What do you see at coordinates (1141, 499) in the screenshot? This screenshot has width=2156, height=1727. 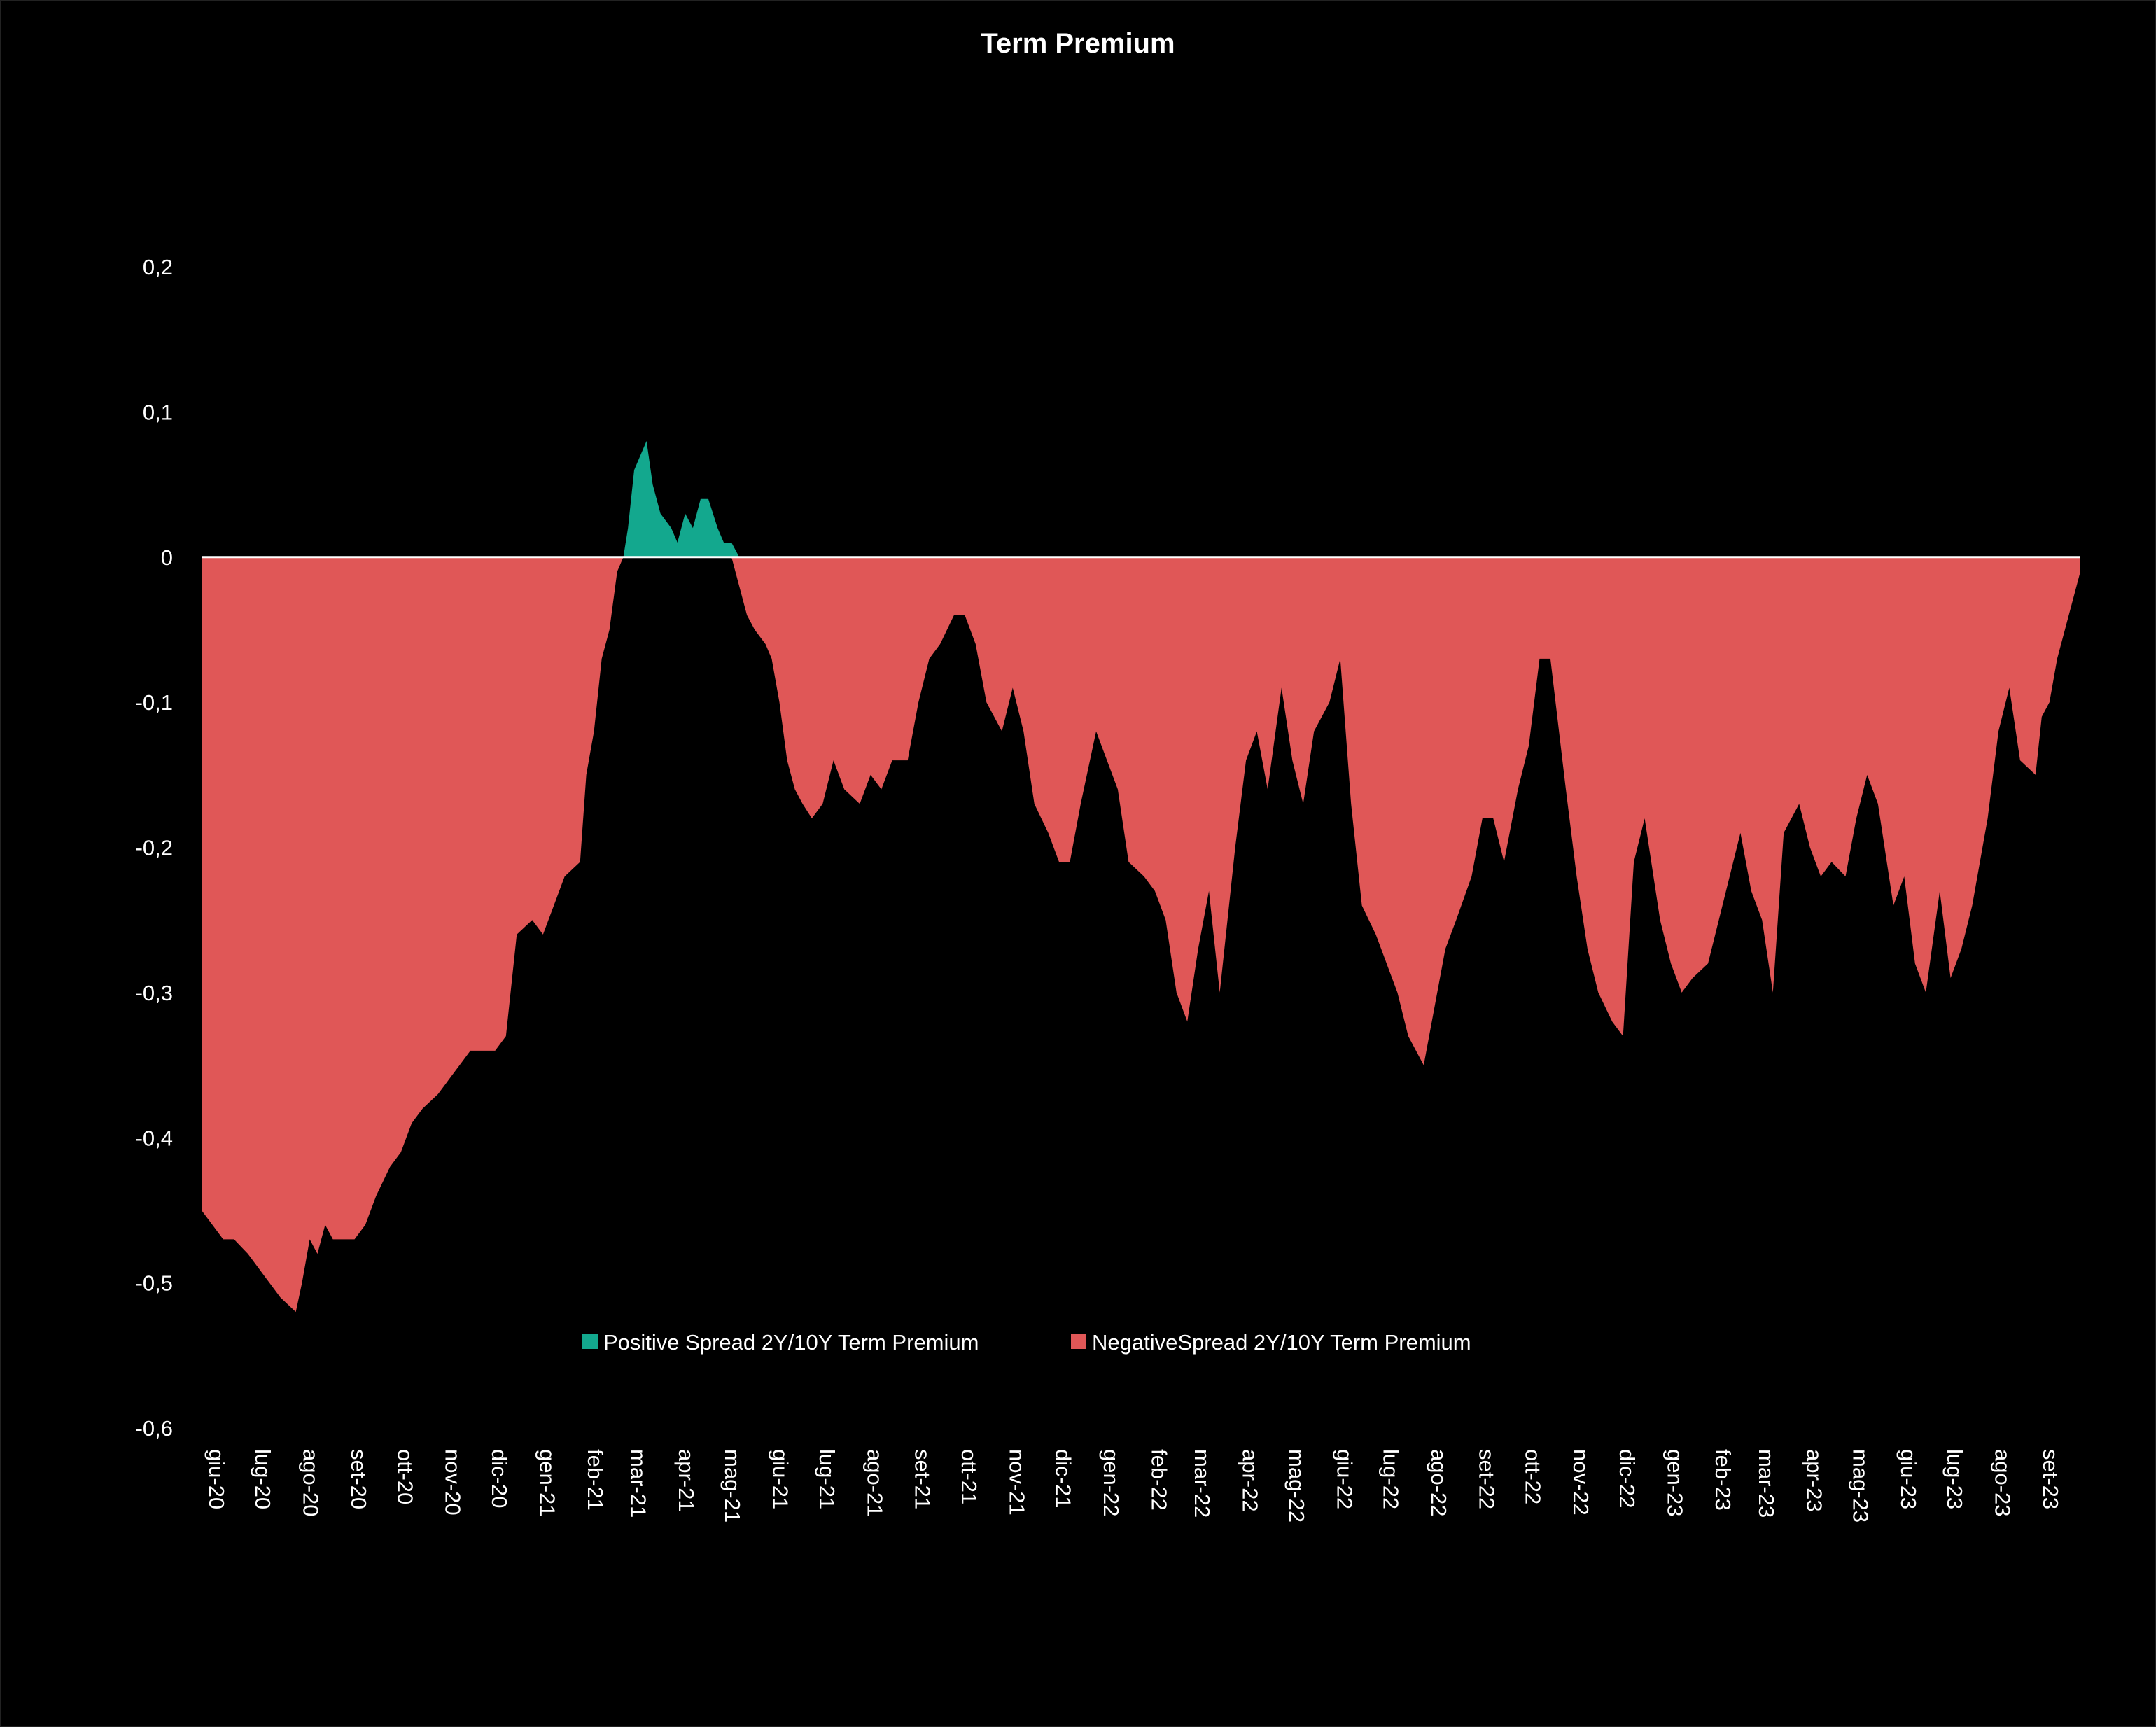 I see `positive-spread-area` at bounding box center [1141, 499].